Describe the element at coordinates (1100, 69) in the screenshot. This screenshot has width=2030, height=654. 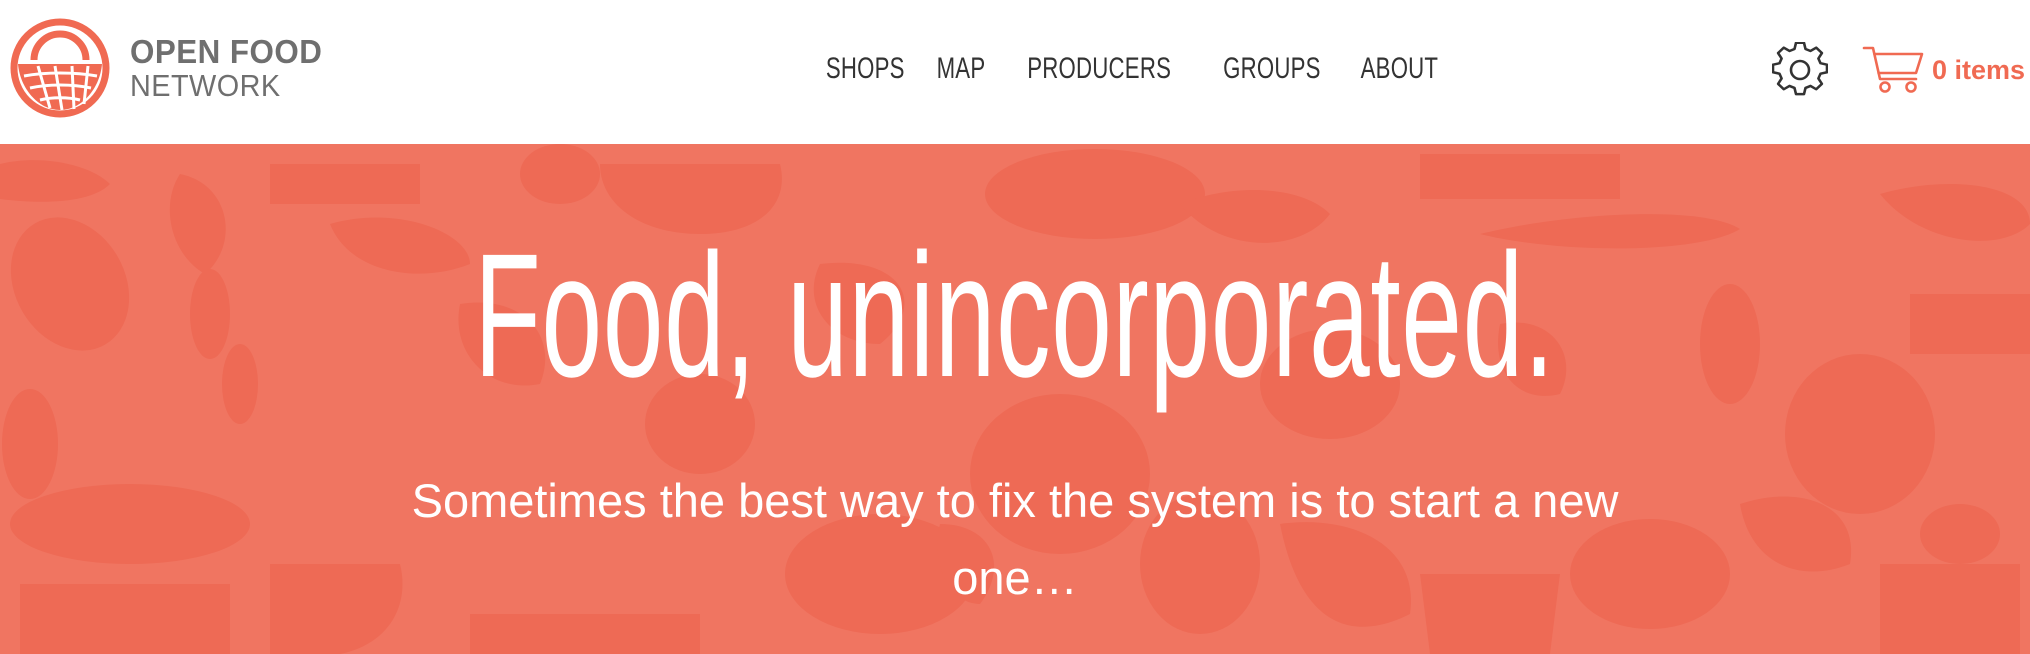
I see `nav-producers: PRODUCERS` at that location.